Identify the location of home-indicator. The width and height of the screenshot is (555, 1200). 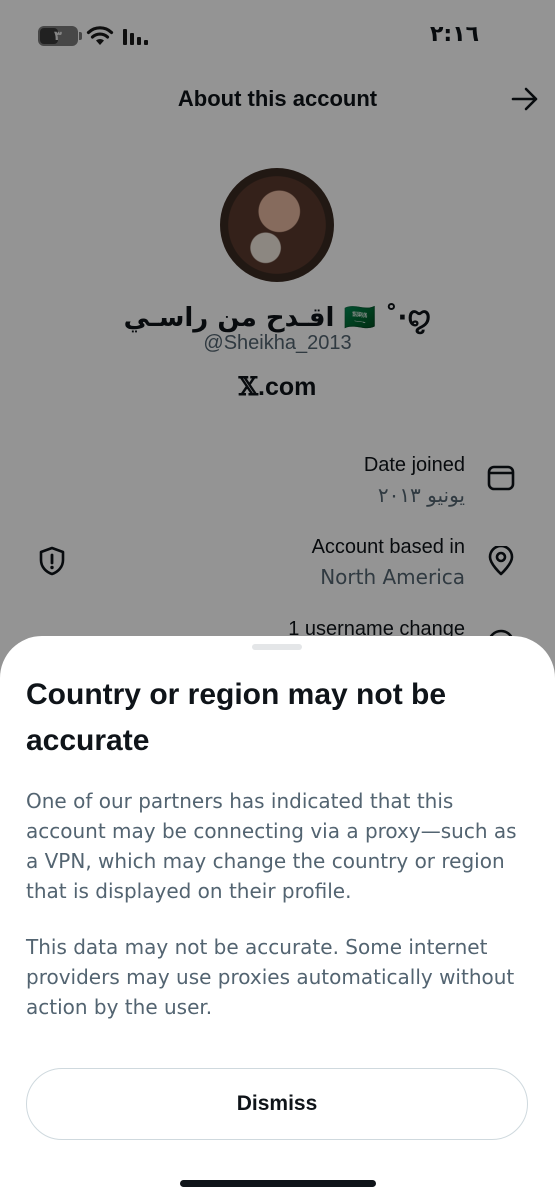
(278, 1183).